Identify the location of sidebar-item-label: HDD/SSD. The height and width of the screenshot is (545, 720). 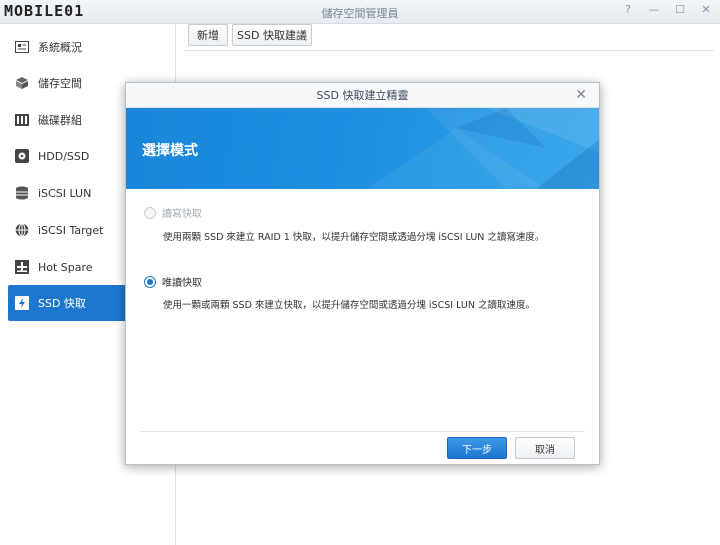
(64, 156).